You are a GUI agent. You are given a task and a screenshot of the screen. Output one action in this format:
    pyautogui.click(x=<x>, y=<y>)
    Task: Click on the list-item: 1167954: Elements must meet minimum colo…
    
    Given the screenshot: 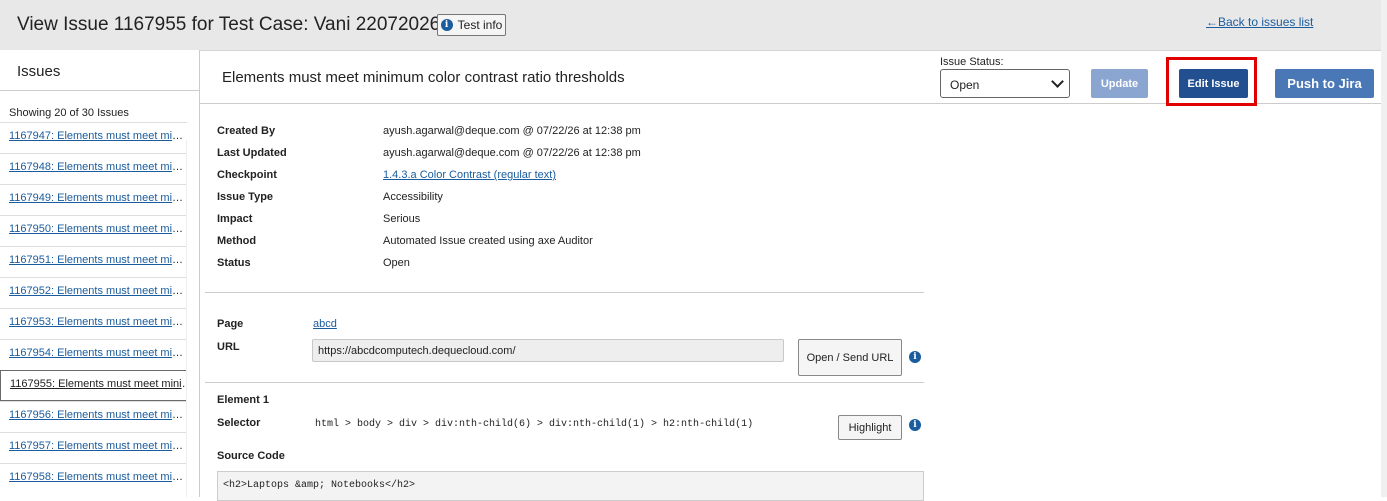 What is the action you would take?
    pyautogui.click(x=93, y=354)
    